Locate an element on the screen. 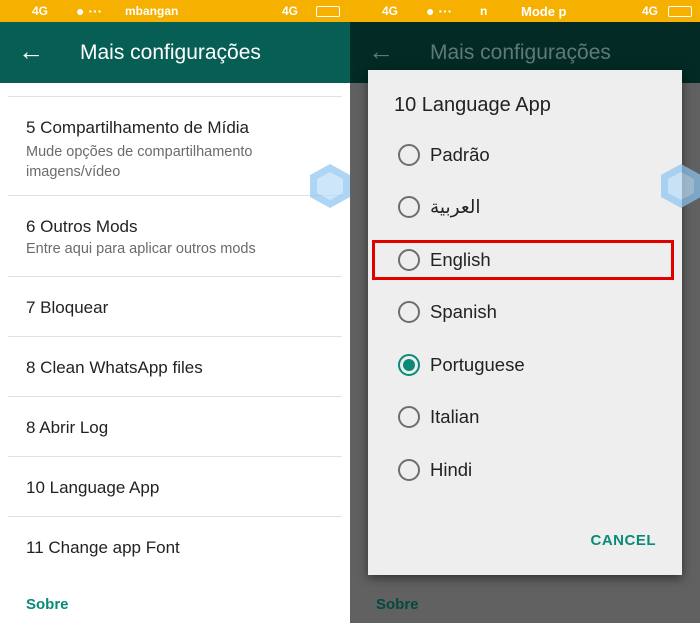 The width and height of the screenshot is (700, 623). option-label: Hindi is located at coordinates (451, 469).